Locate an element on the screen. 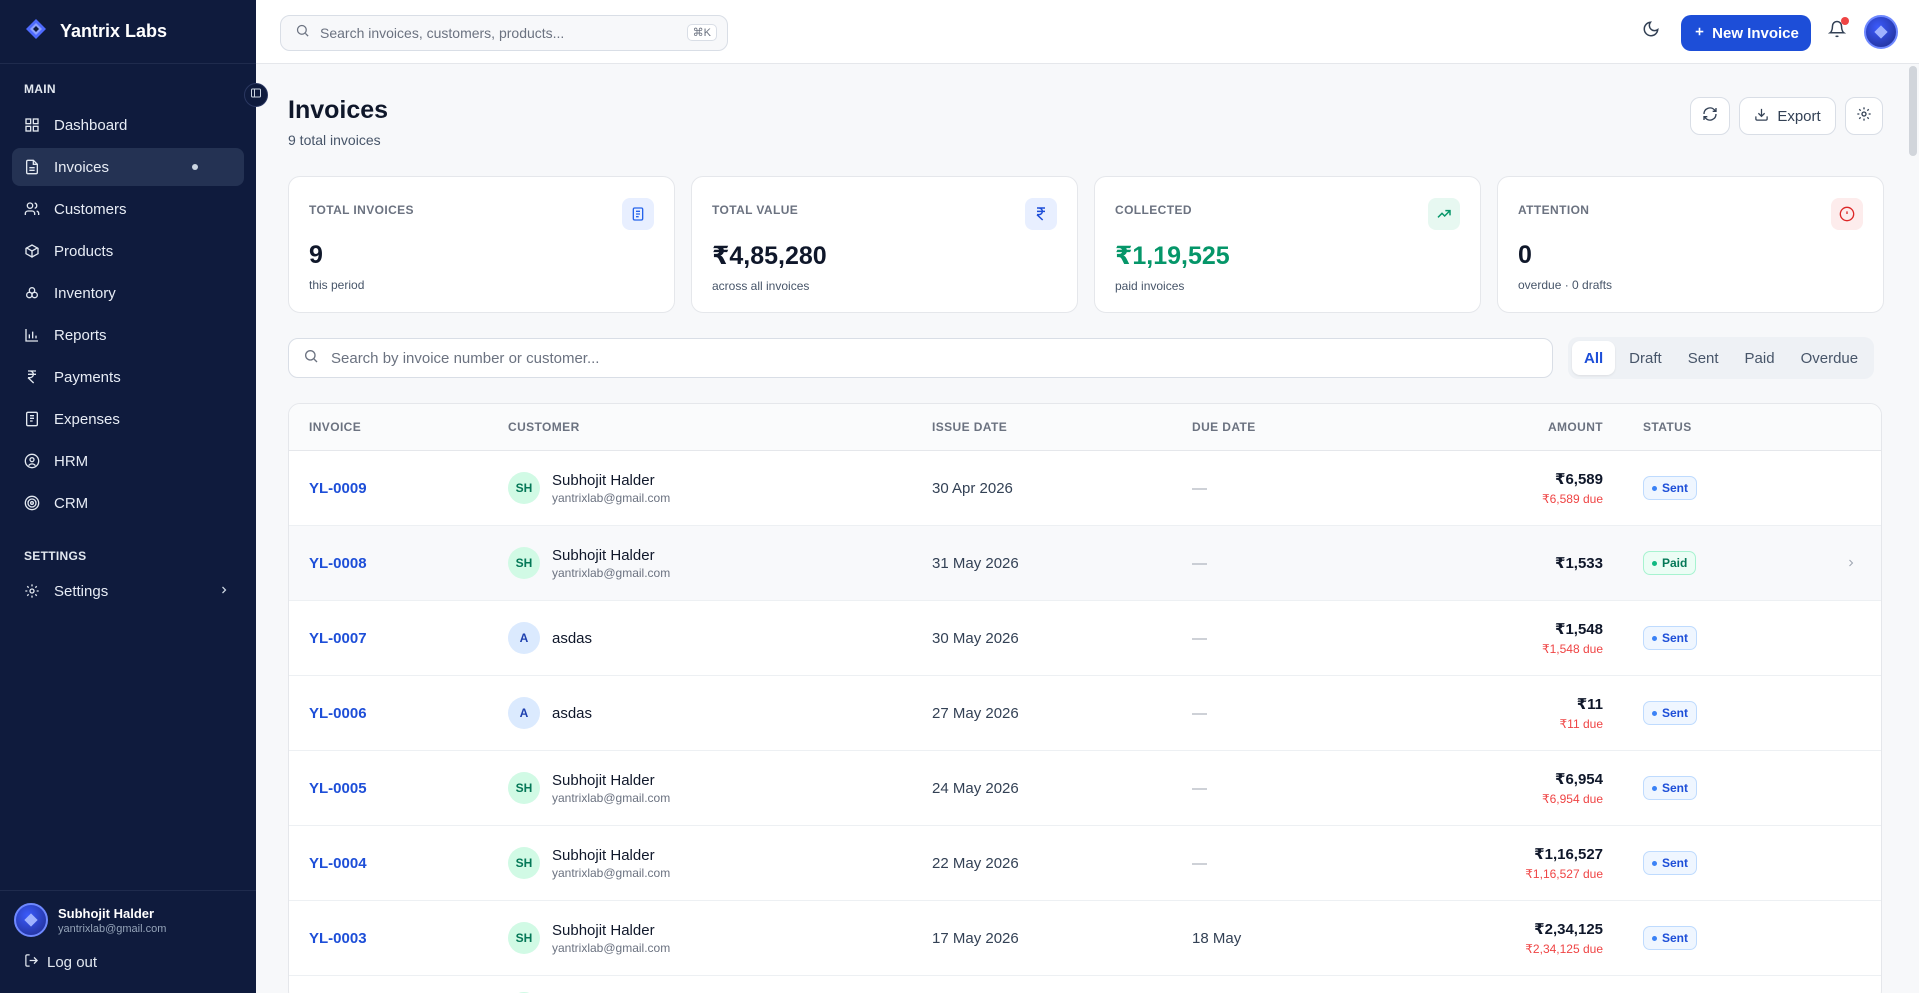 The width and height of the screenshot is (1919, 993). invoice-number-link: YL-0003 is located at coordinates (338, 938).